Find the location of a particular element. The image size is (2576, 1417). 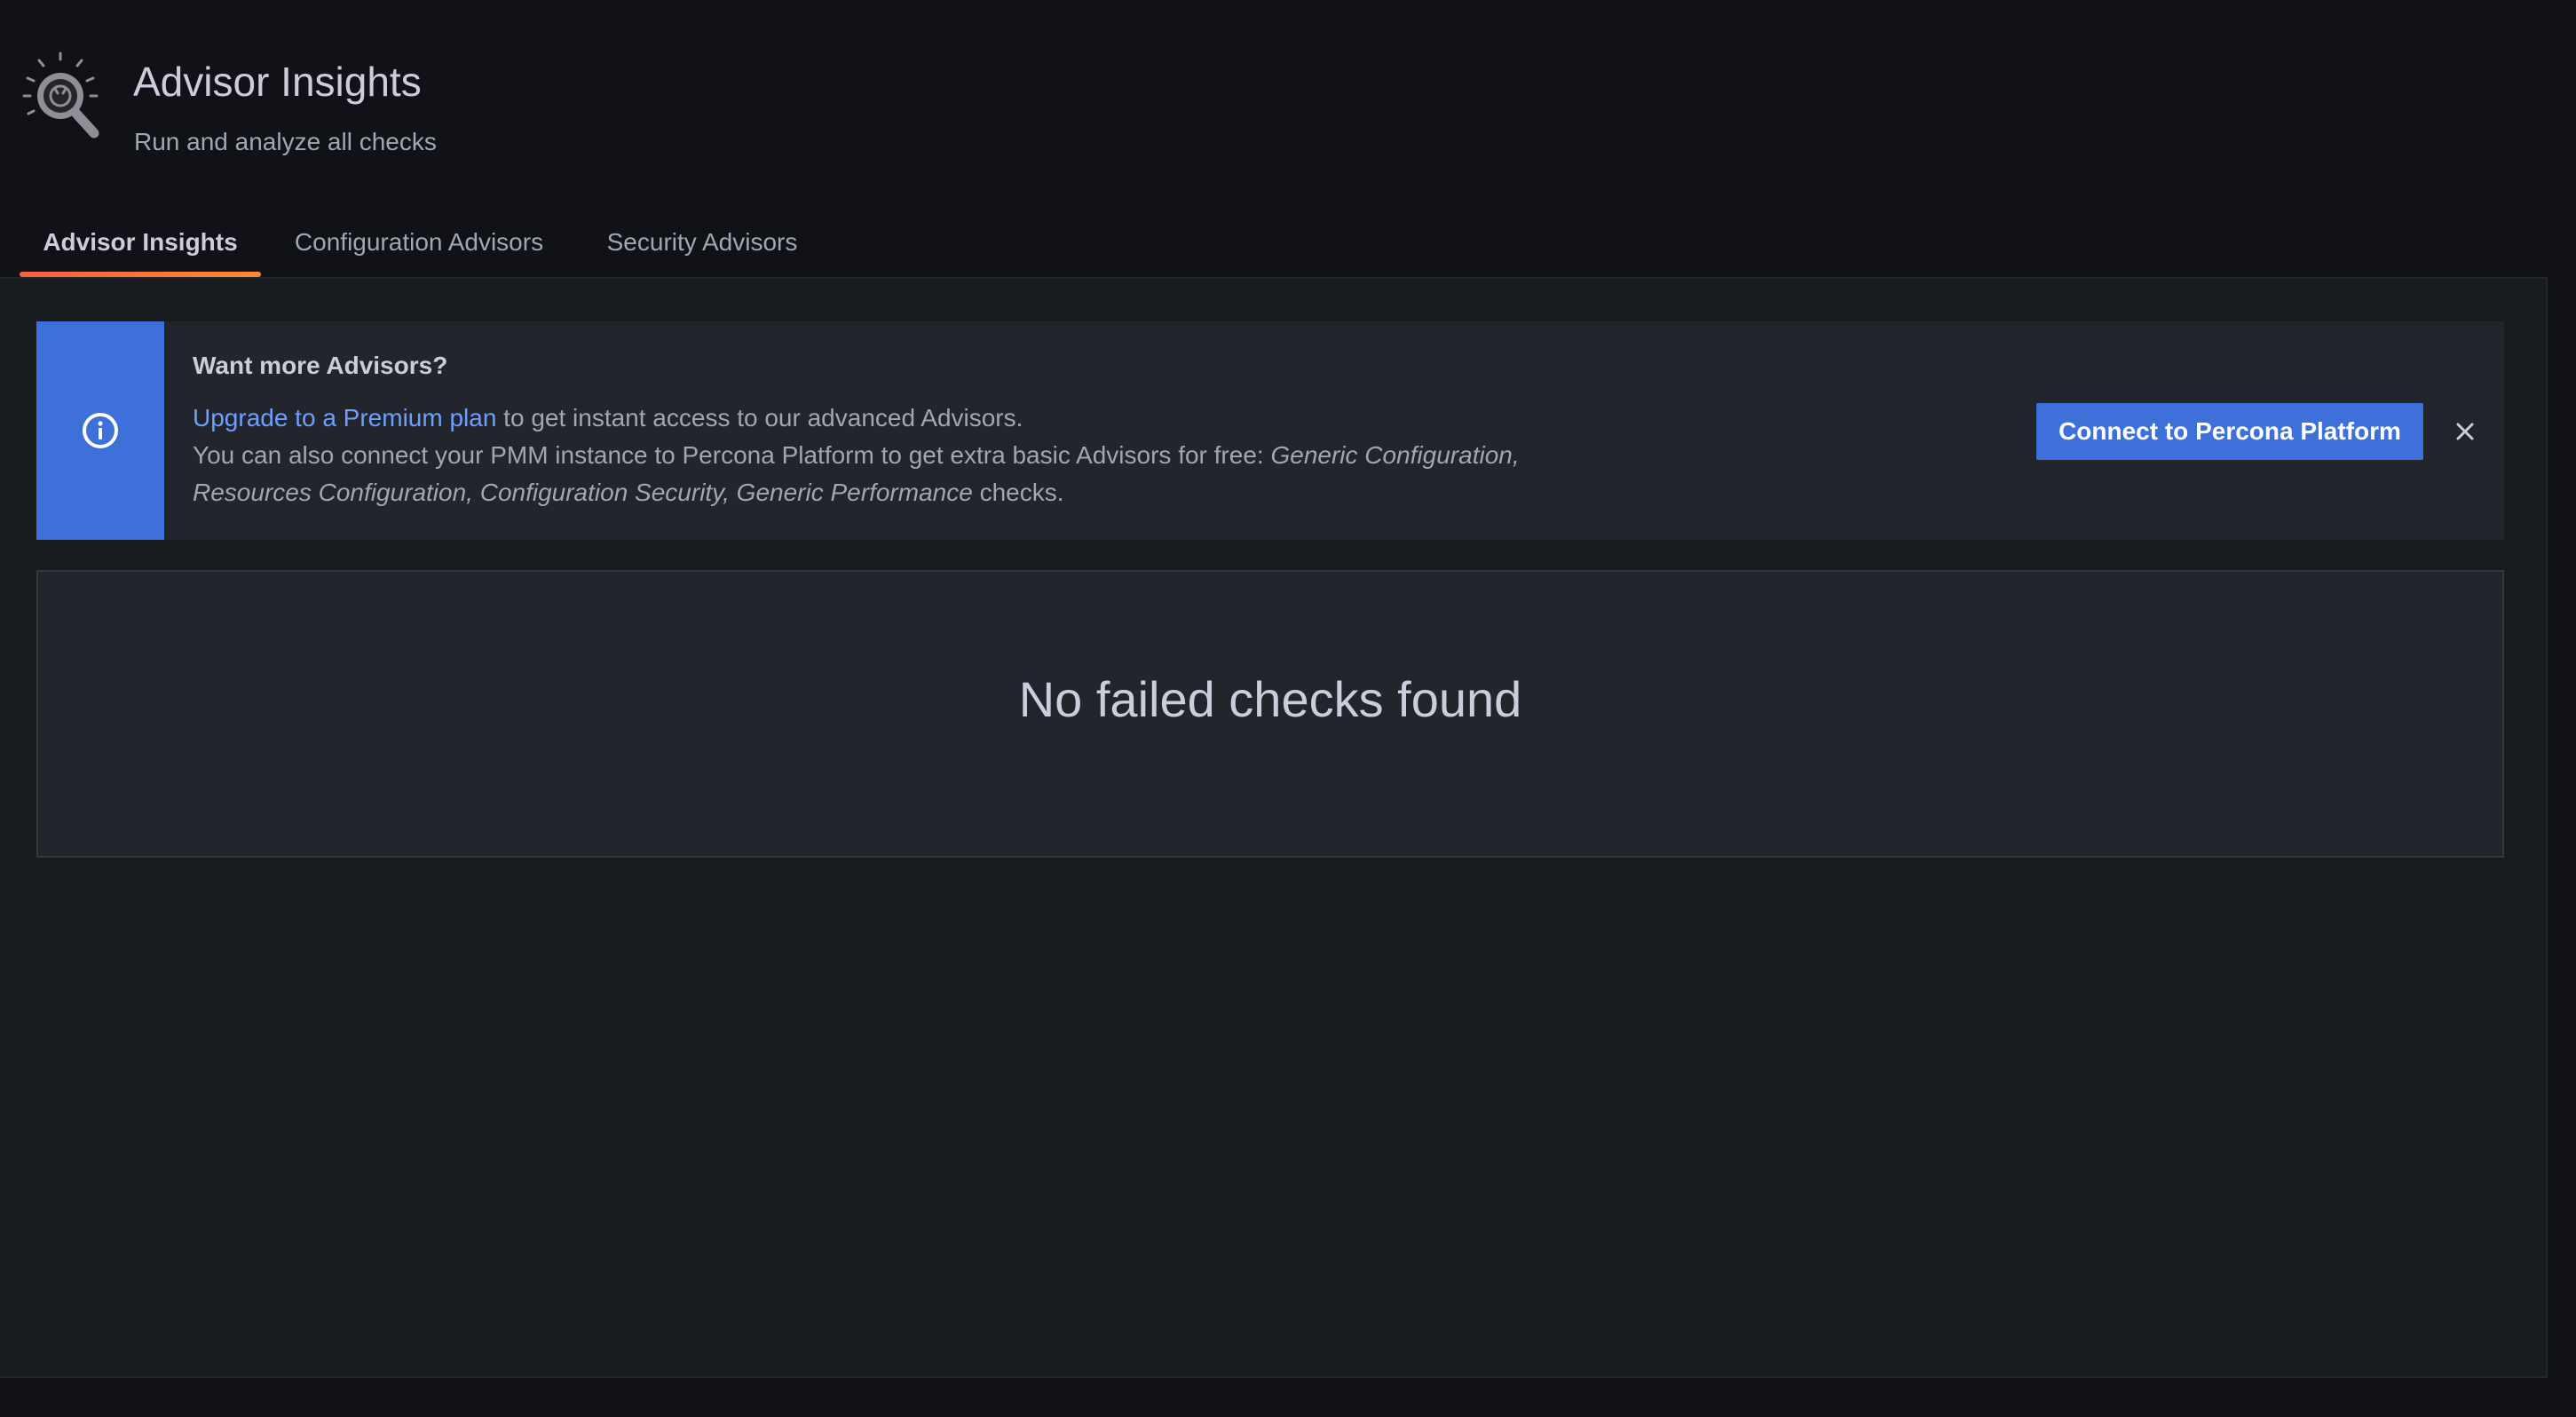

upgrade-premium-link: Upgrade to a Premium plan is located at coordinates (344, 418).